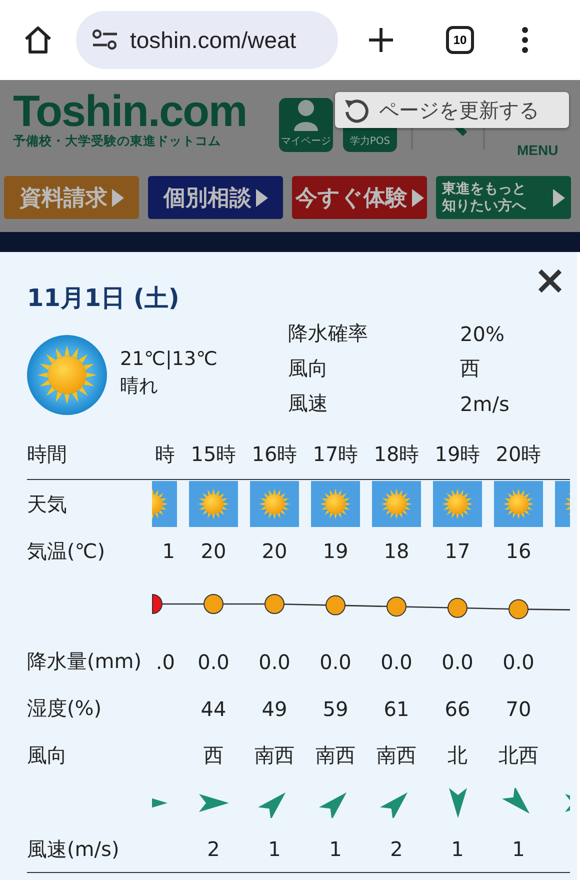  What do you see at coordinates (84, 661) in the screenshot?
I see `row-label: 降水量(mm)` at bounding box center [84, 661].